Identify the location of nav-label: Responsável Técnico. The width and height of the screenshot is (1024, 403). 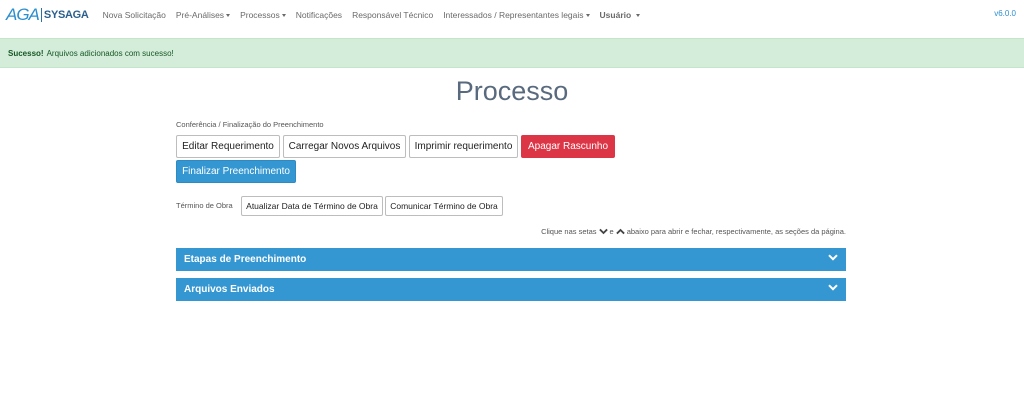
(393, 15).